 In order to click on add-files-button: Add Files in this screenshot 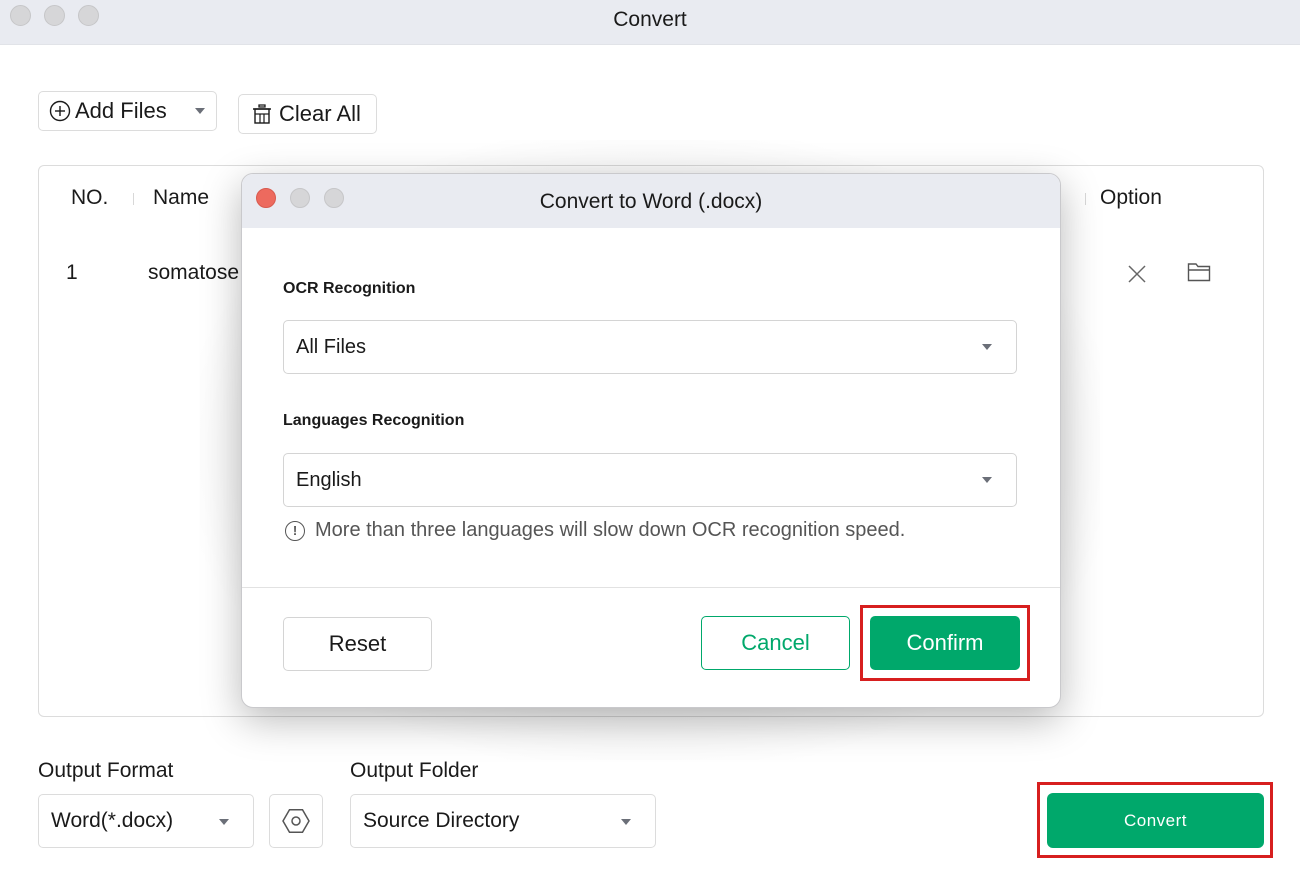, I will do `click(127, 111)`.